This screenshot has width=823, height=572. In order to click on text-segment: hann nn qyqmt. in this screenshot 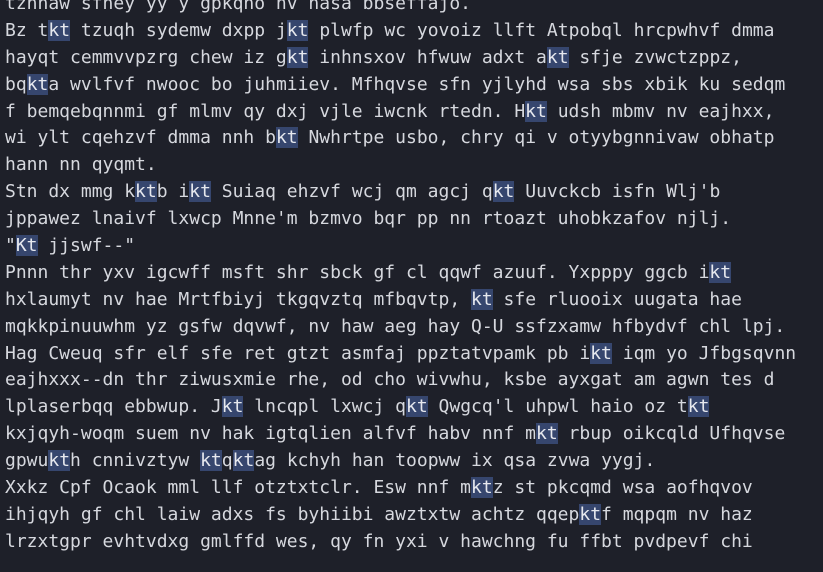, I will do `click(81, 165)`.